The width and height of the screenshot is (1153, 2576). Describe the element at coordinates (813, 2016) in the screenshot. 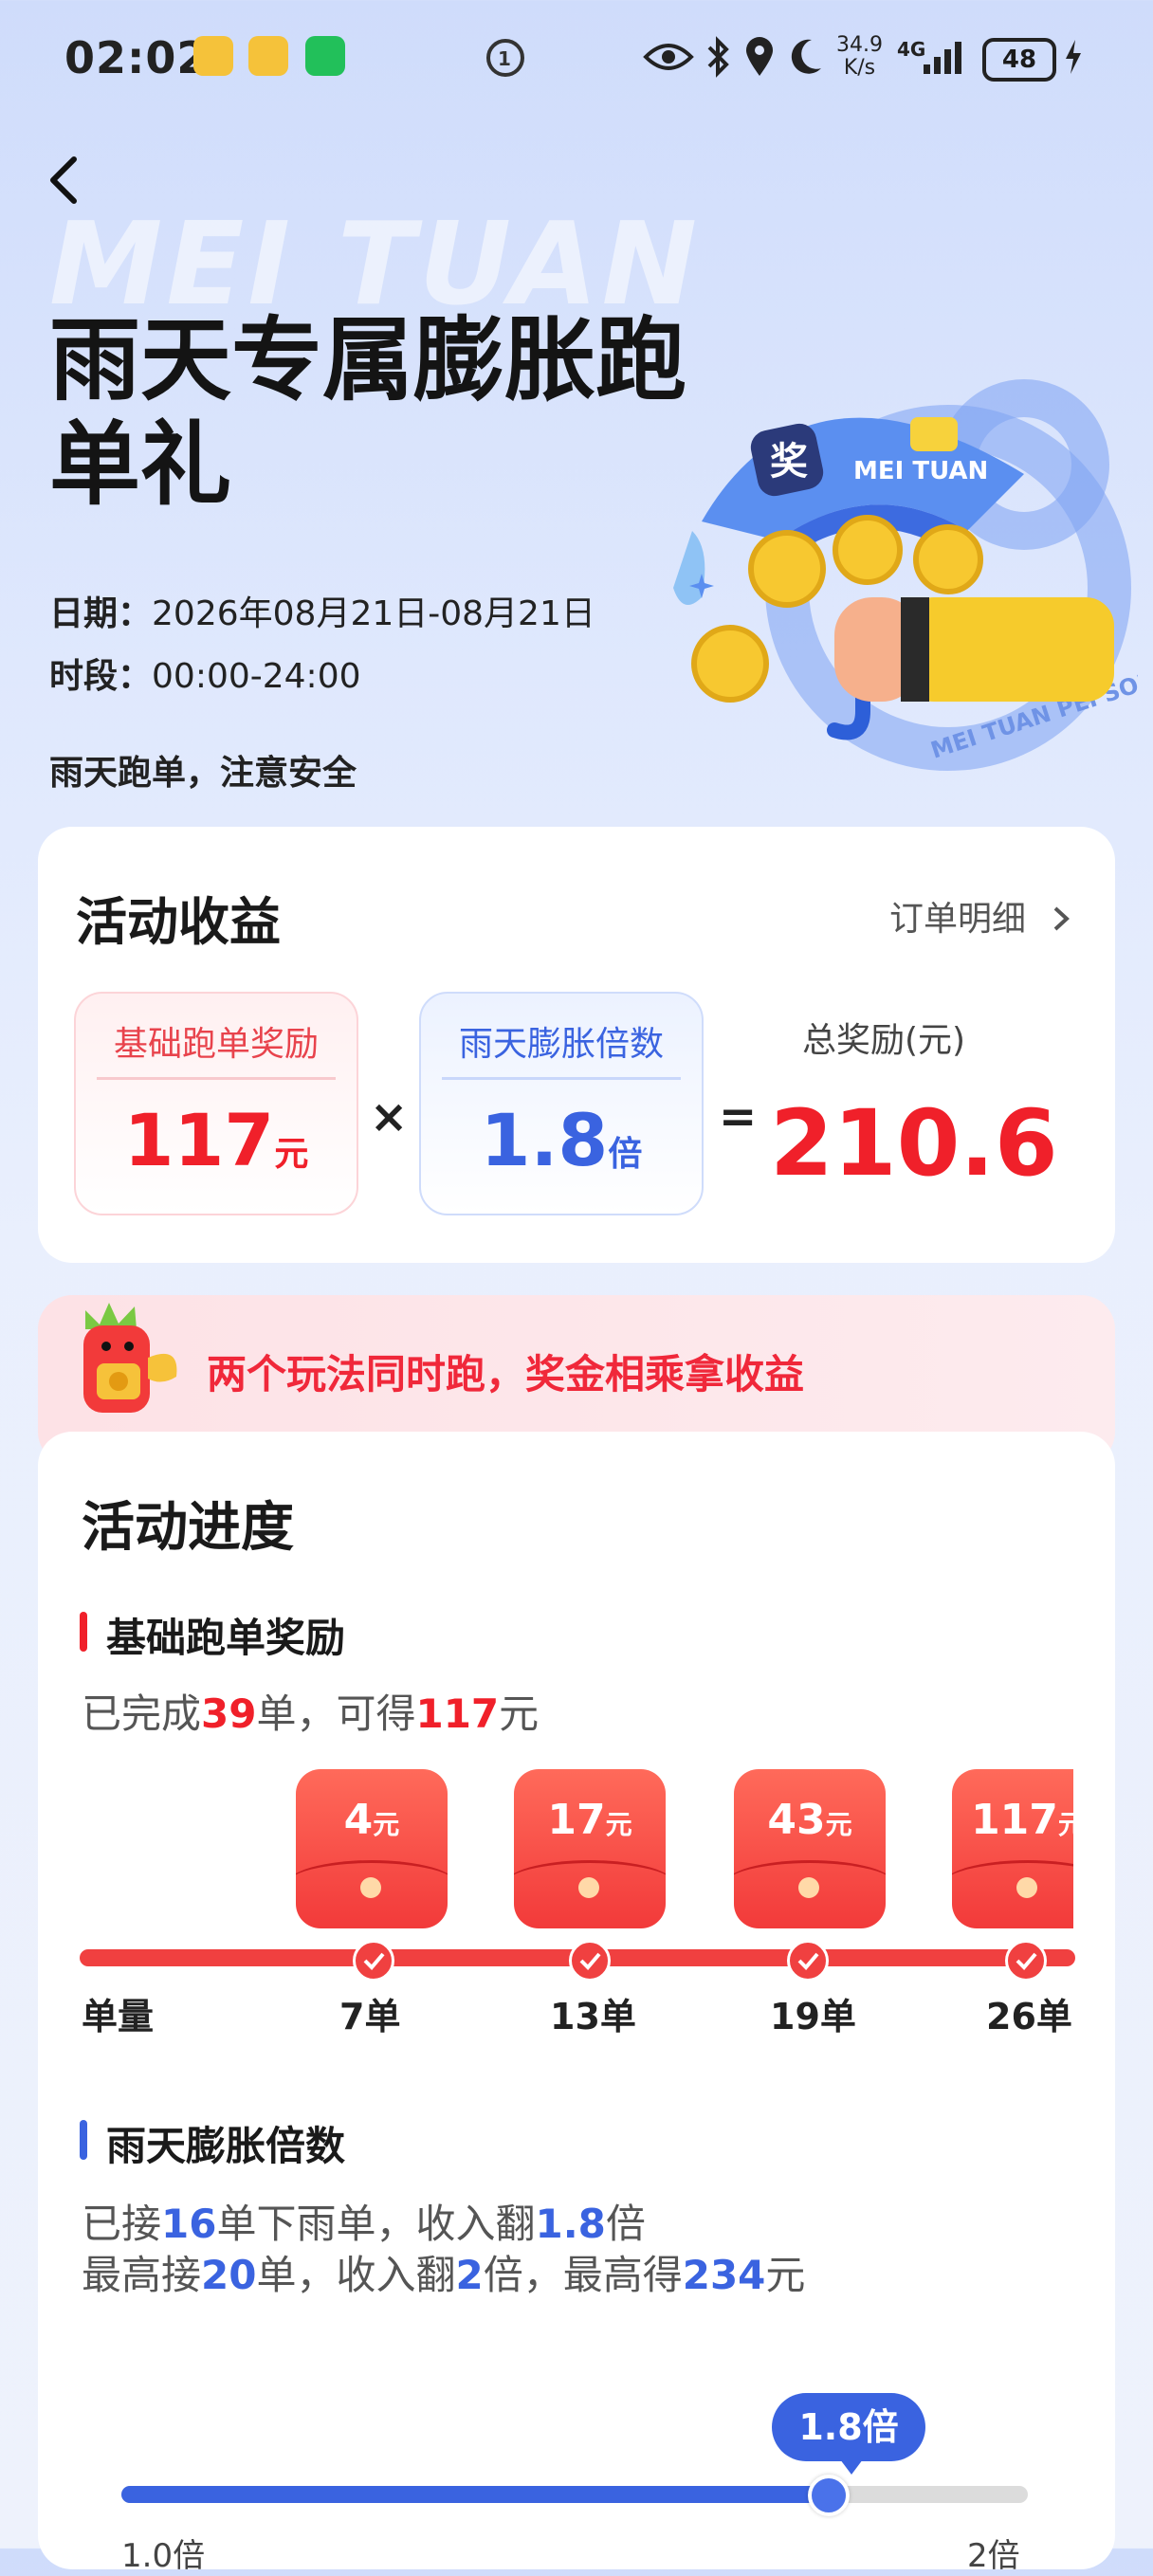

I see `milestone-orders: 19单` at that location.